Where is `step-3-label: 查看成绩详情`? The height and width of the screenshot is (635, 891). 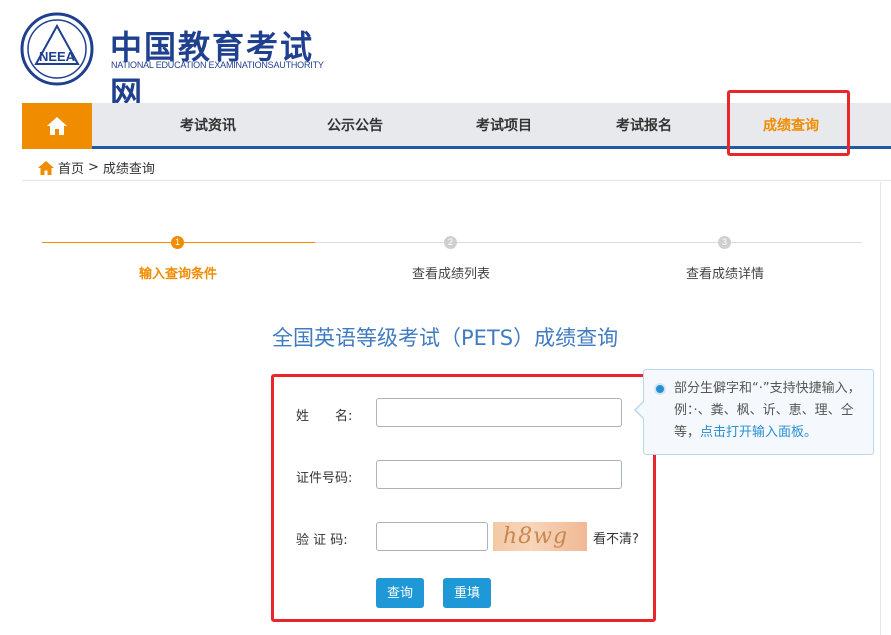
step-3-label: 查看成绩详情 is located at coordinates (724, 274).